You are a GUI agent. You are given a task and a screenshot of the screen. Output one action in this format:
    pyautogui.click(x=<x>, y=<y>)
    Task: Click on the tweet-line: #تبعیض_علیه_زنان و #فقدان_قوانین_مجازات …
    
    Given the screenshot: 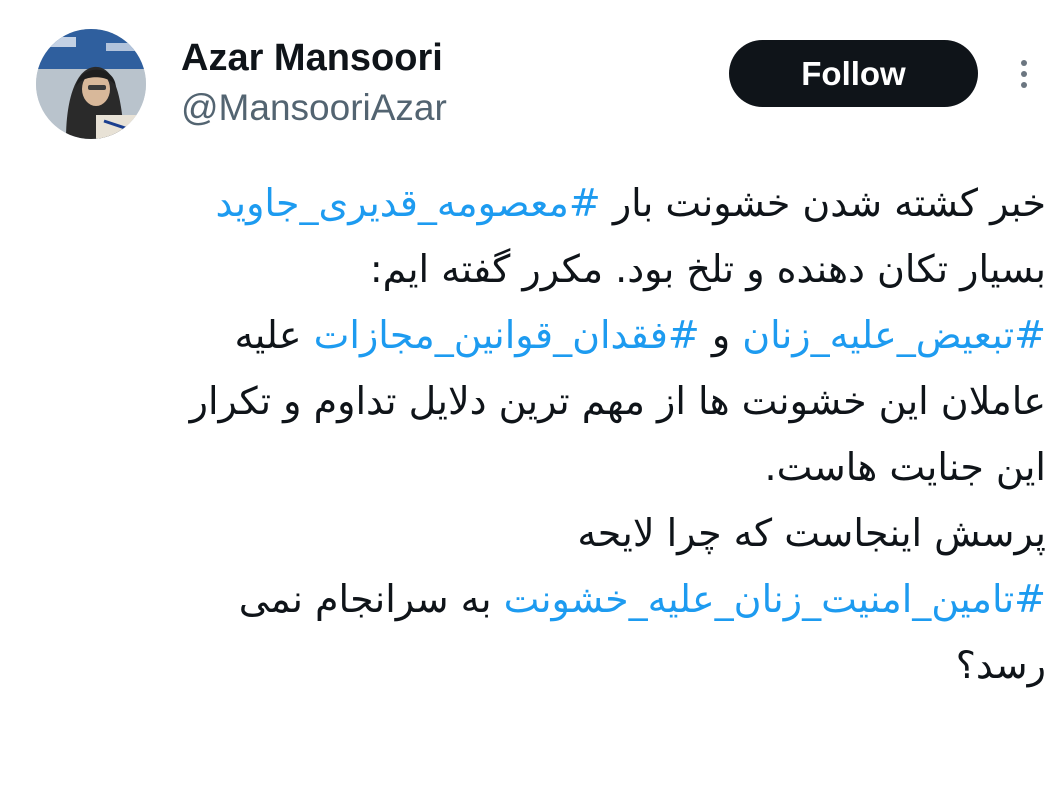 What is the action you would take?
    pyautogui.click(x=538, y=335)
    